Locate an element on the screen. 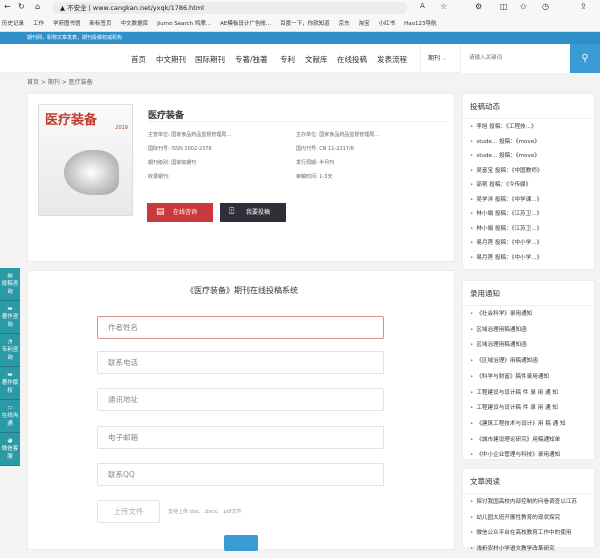 The width and height of the screenshot is (600, 558). panel-title: 文章阅读 is located at coordinates (528, 481).